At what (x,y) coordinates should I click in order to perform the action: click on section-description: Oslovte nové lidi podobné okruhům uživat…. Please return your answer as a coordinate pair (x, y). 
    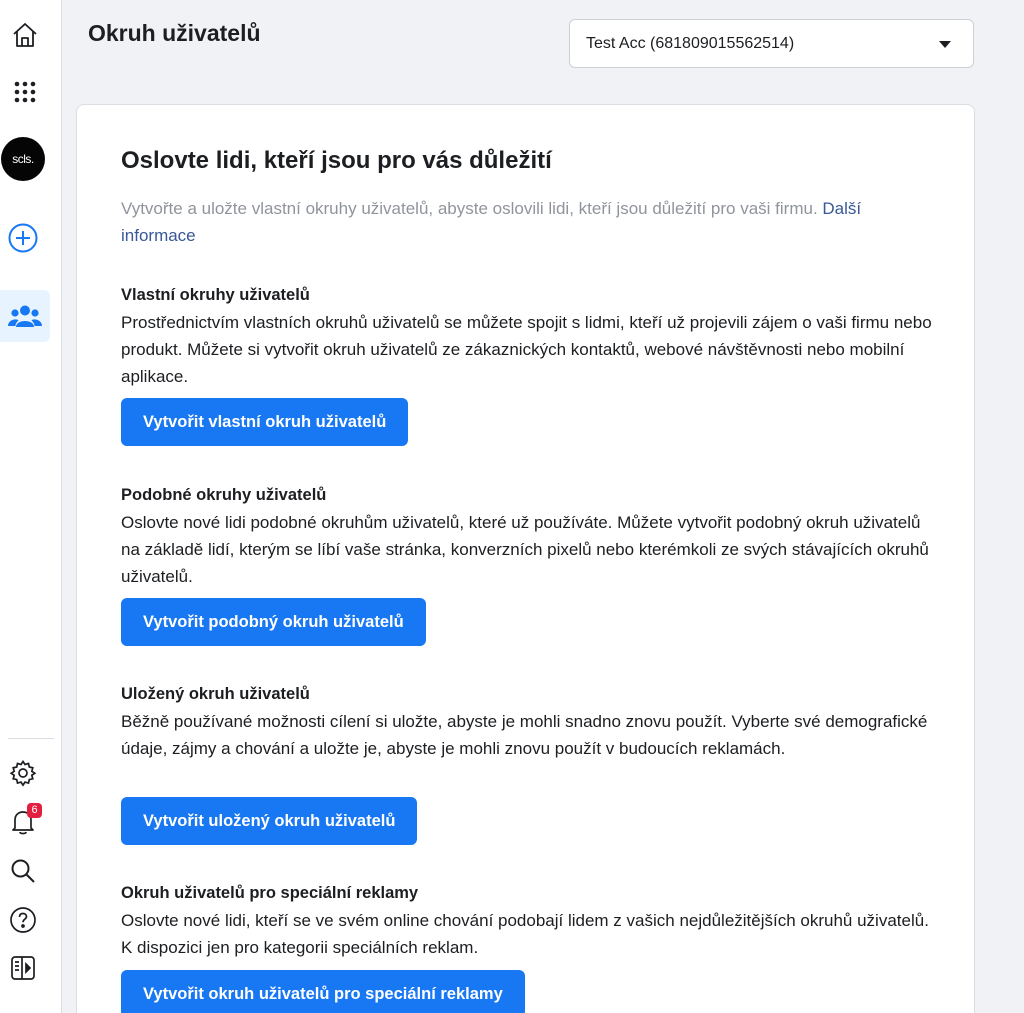
    Looking at the image, I should click on (525, 549).